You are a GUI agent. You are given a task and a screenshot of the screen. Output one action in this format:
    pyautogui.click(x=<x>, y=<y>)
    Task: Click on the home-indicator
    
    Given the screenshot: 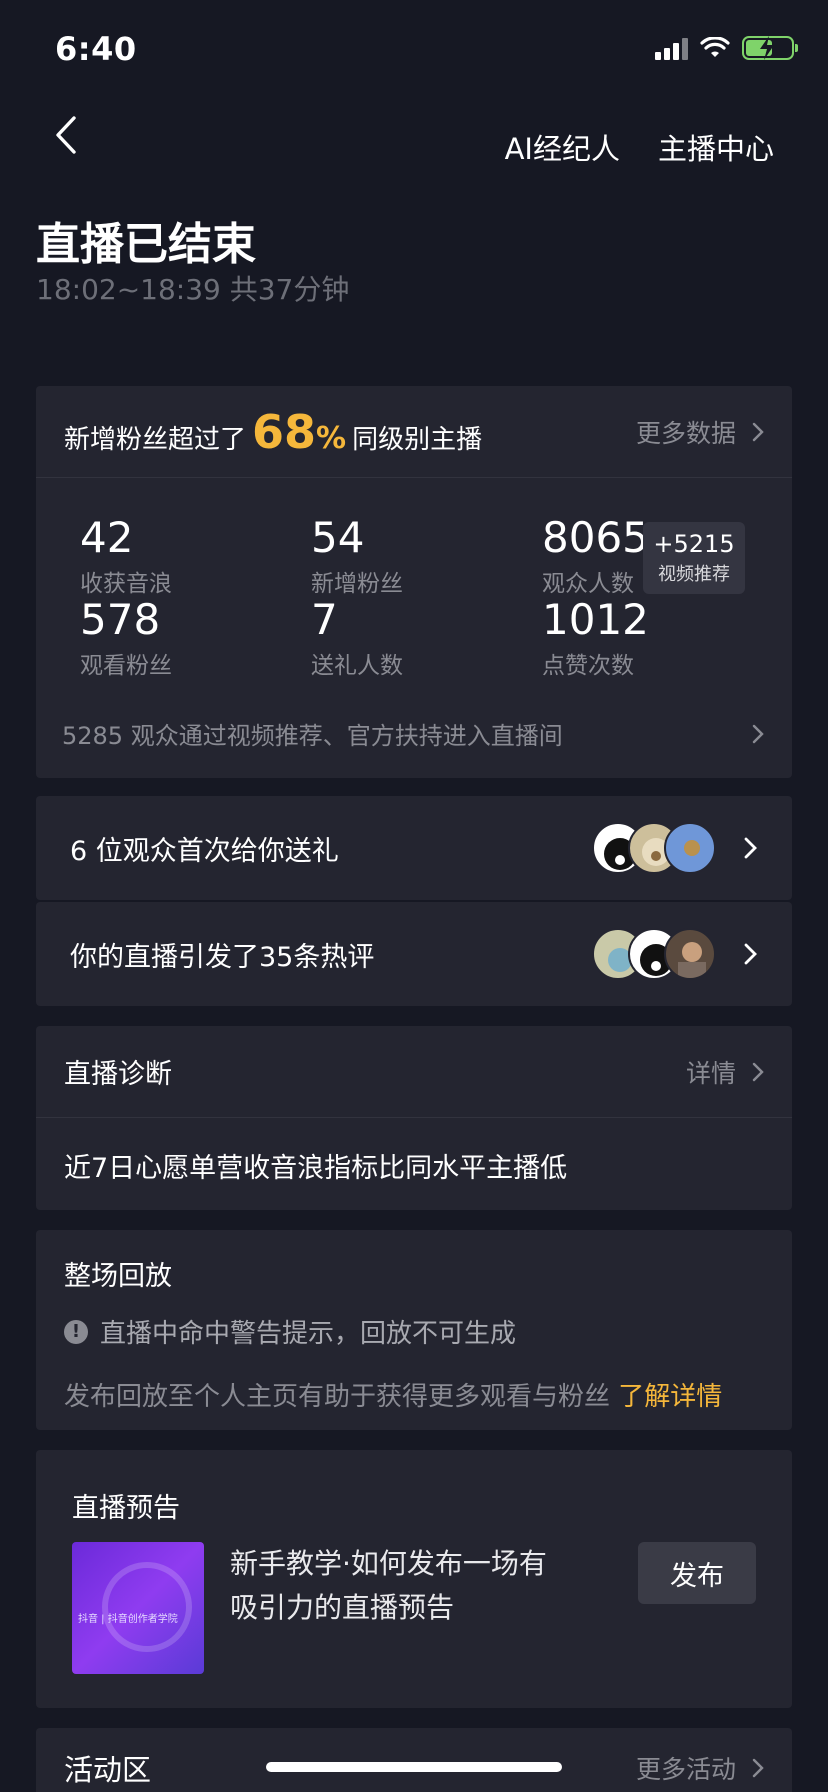 What is the action you would take?
    pyautogui.click(x=414, y=1767)
    